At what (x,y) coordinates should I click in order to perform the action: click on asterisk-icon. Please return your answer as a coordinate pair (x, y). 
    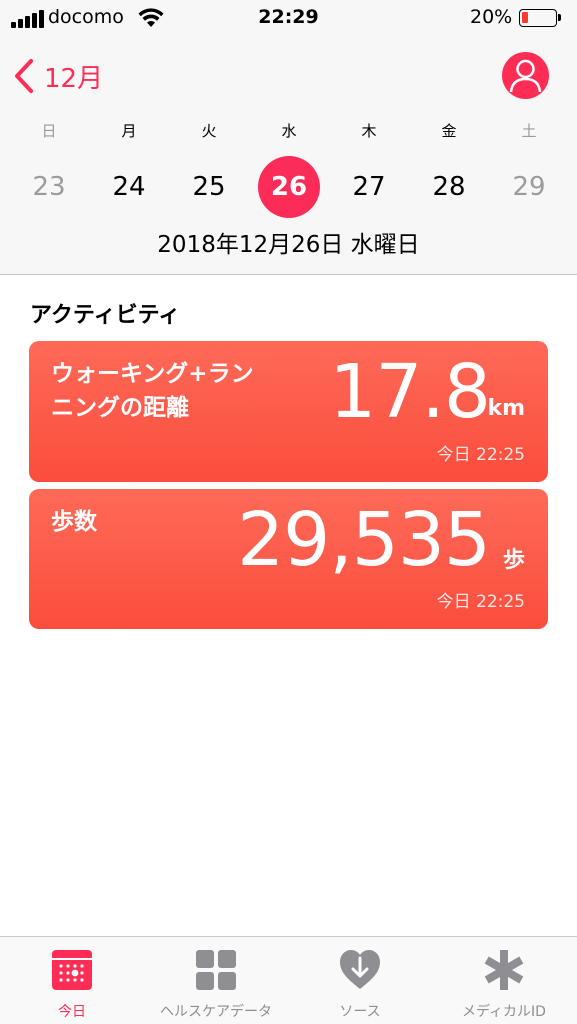
    Looking at the image, I should click on (504, 970).